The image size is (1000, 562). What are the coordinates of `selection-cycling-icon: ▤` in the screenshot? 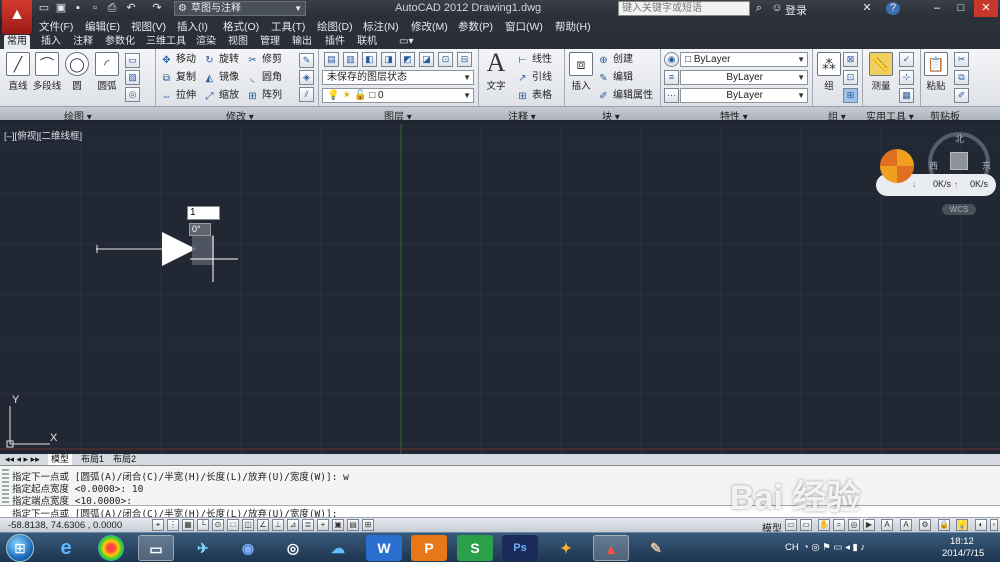 It's located at (353, 525).